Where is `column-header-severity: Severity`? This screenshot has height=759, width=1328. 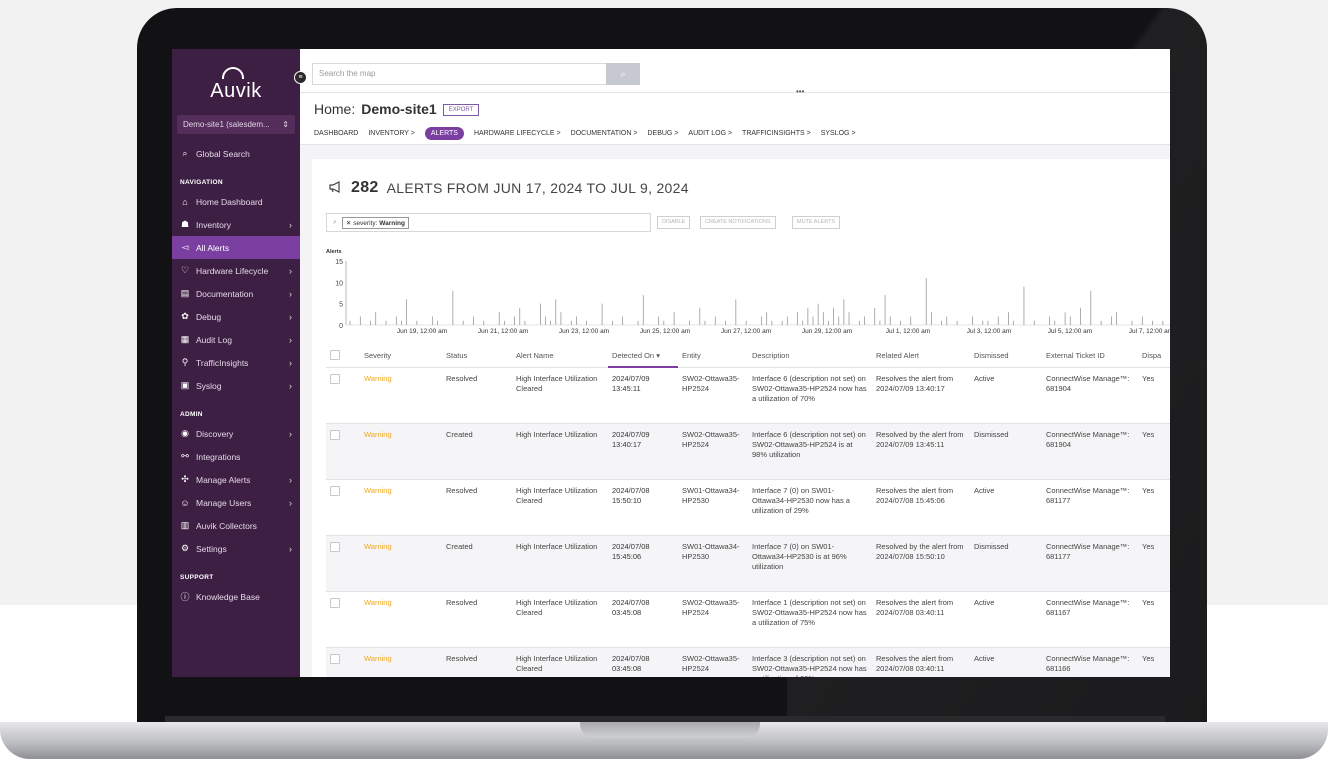
column-header-severity: Severity is located at coordinates (401, 356).